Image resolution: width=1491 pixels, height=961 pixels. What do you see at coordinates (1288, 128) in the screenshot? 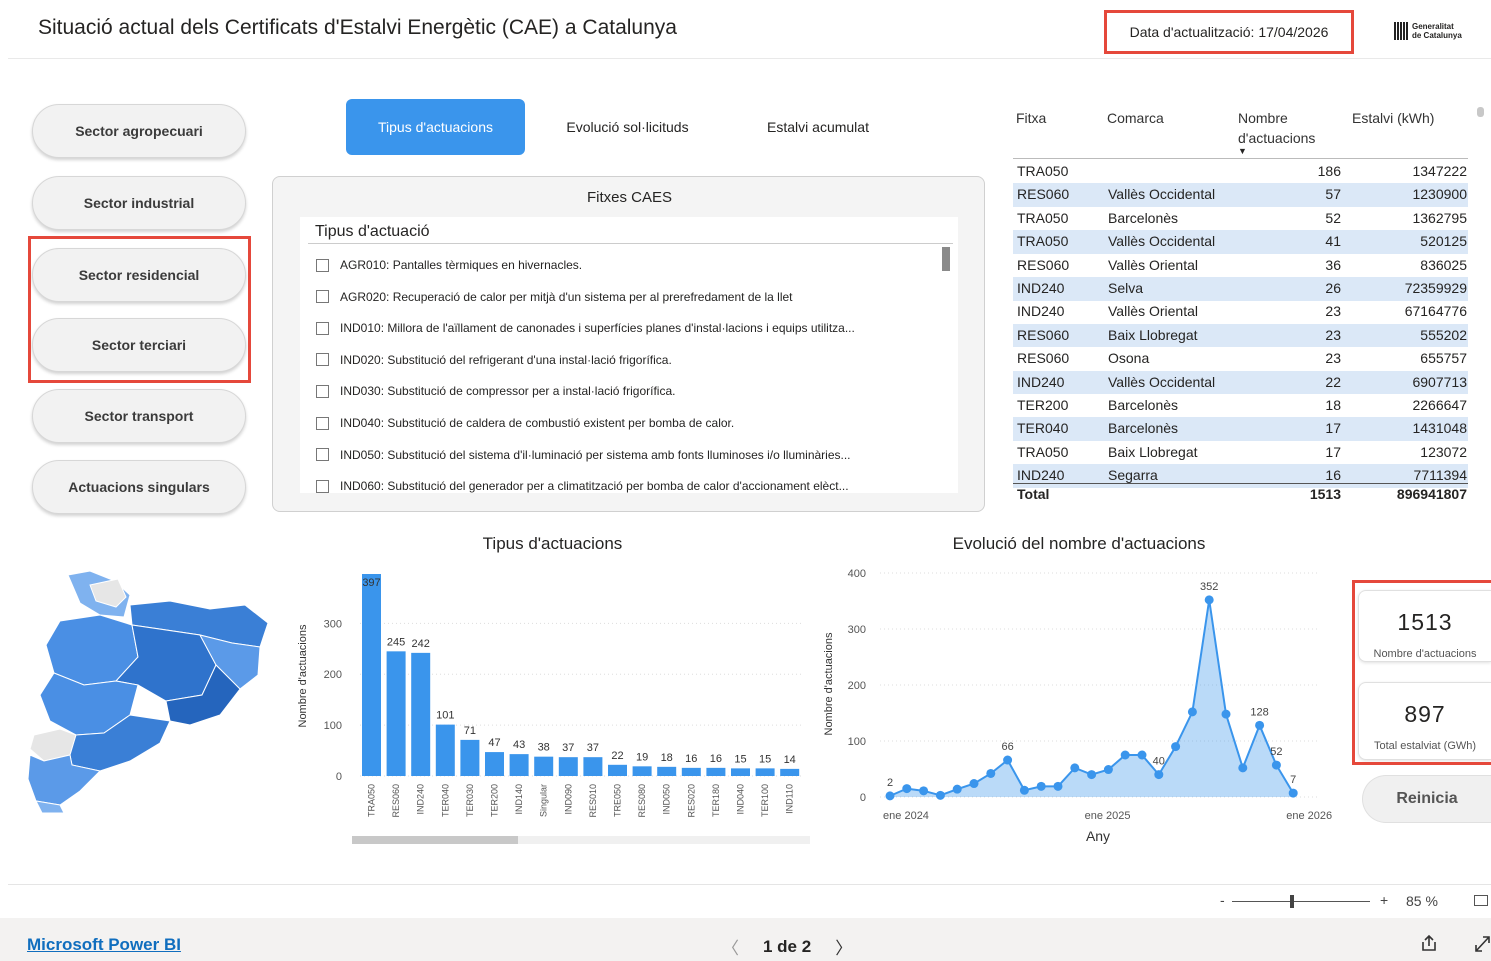
I see `col-header-nombre: Nombre d'actuacions` at bounding box center [1288, 128].